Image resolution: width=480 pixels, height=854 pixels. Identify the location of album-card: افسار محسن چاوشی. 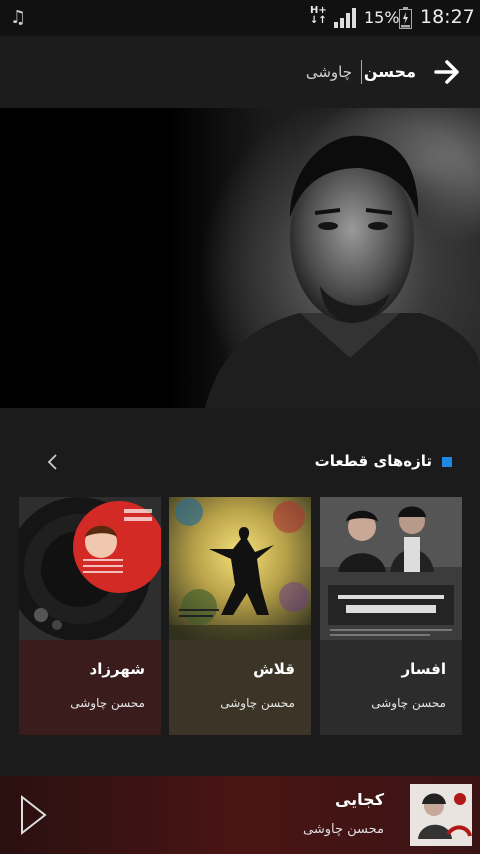
(391, 616).